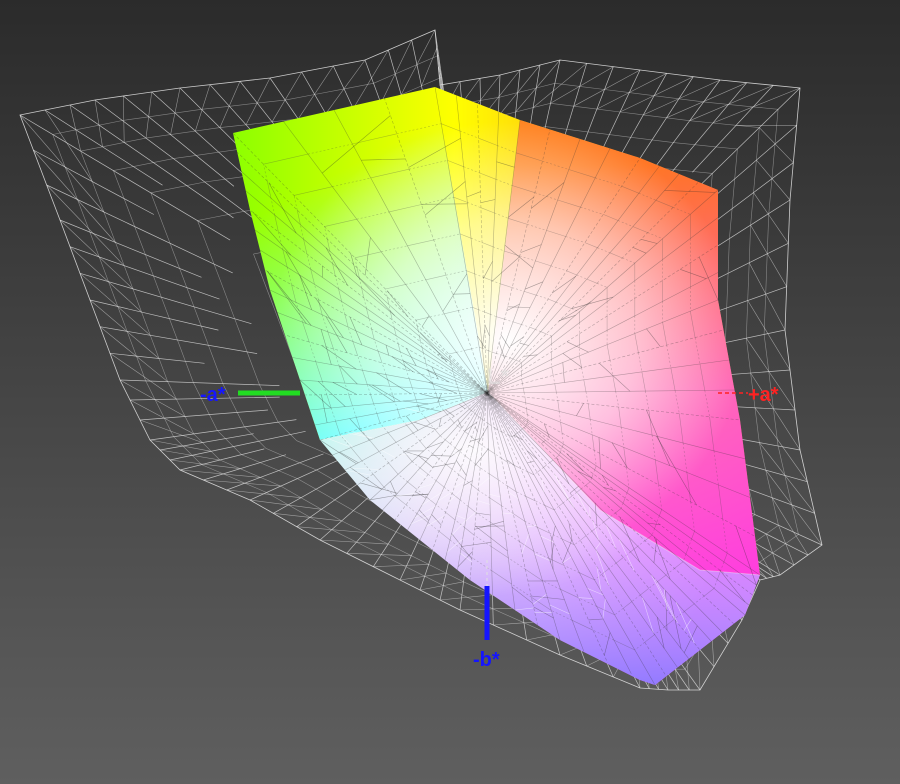 This screenshot has height=784, width=900. What do you see at coordinates (498, 376) in the screenshot?
I see `L-axis-label: L*` at bounding box center [498, 376].